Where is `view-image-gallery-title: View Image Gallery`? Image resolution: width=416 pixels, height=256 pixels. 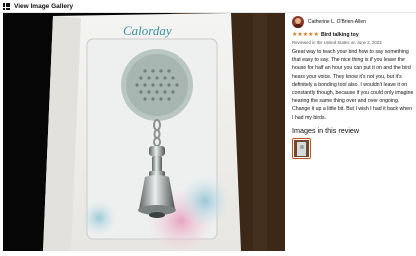 view-image-gallery-title: View Image Gallery is located at coordinates (43, 6).